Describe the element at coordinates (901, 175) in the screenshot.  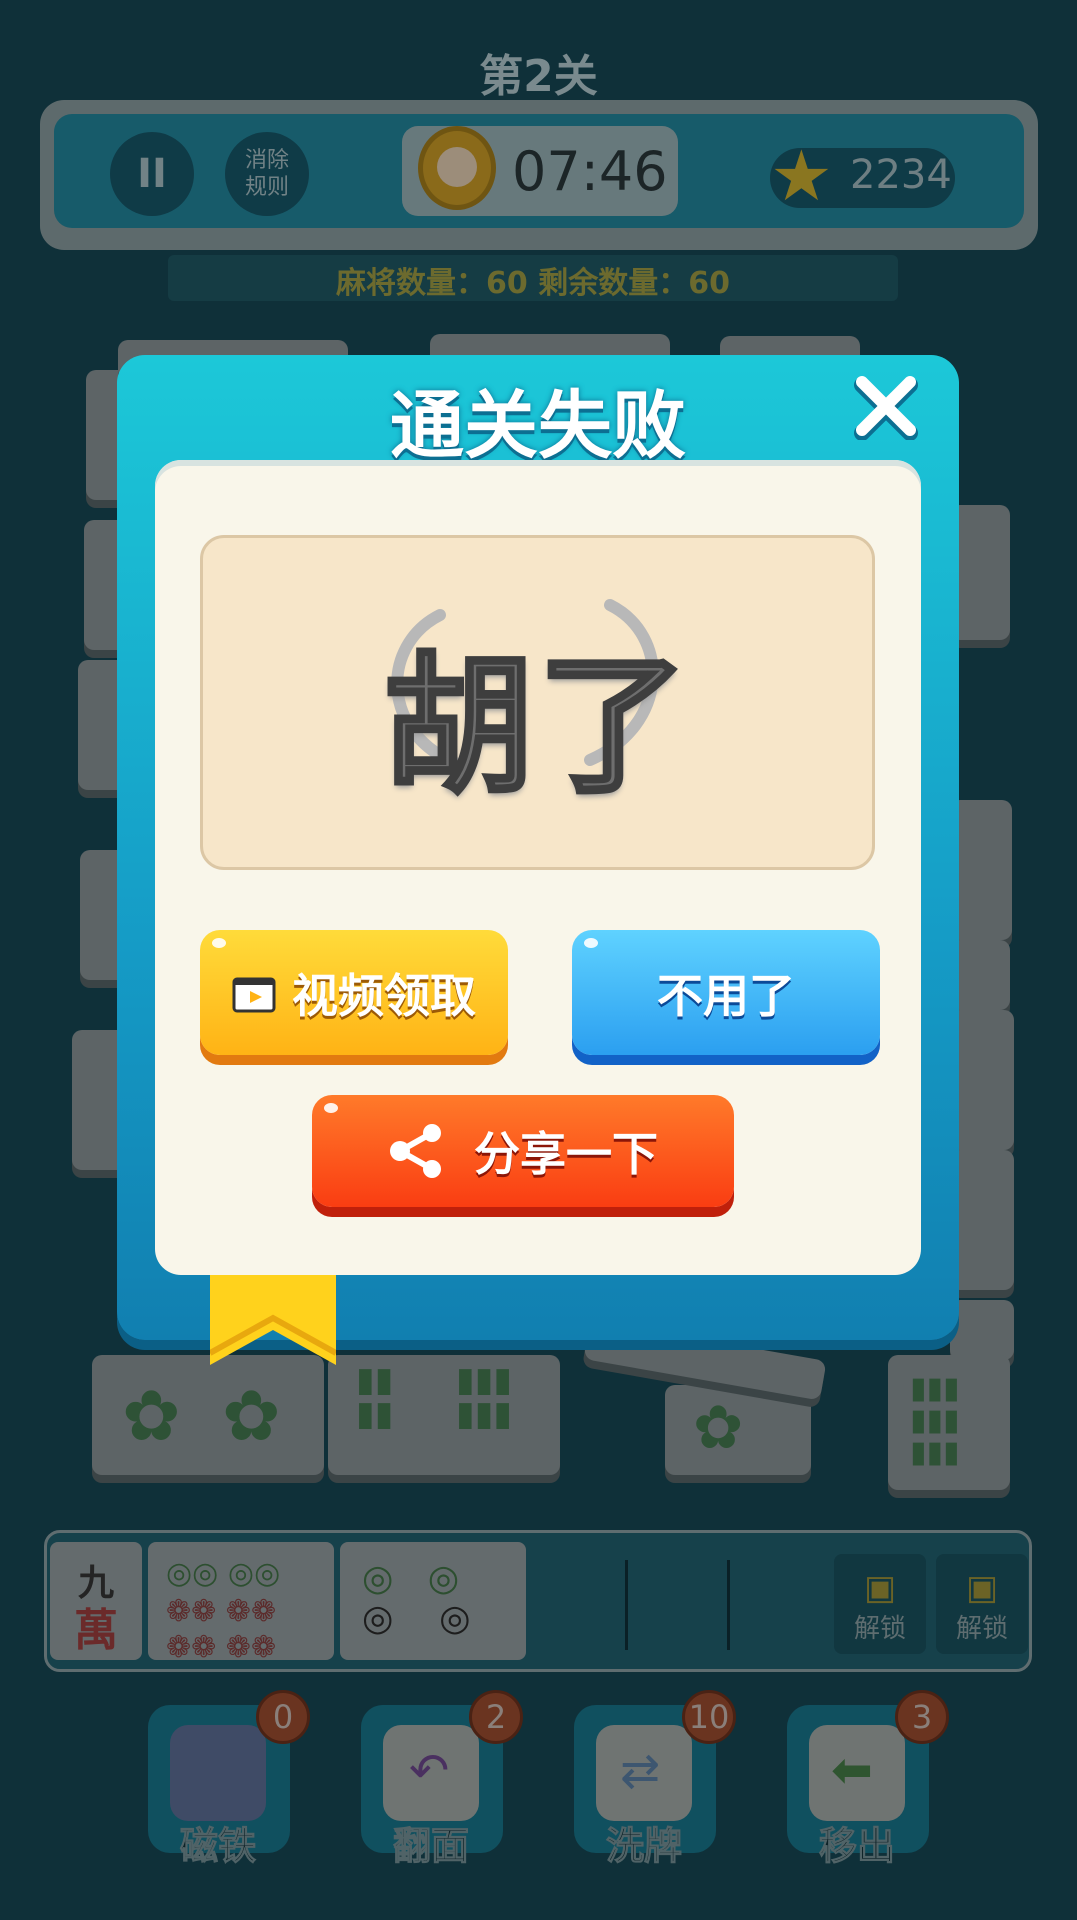
I see `star-count: 2234` at that location.